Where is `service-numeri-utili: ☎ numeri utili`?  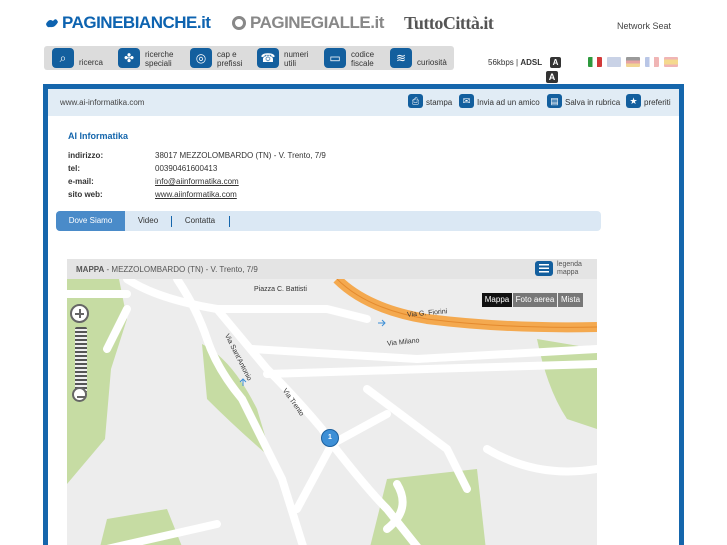 service-numeri-utili: ☎ numeri utili is located at coordinates (287, 58).